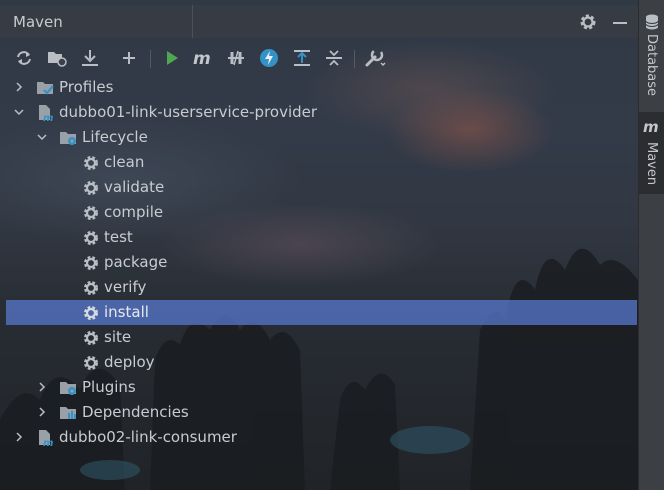 The height and width of the screenshot is (490, 664). I want to click on title-divider, so click(192, 21).